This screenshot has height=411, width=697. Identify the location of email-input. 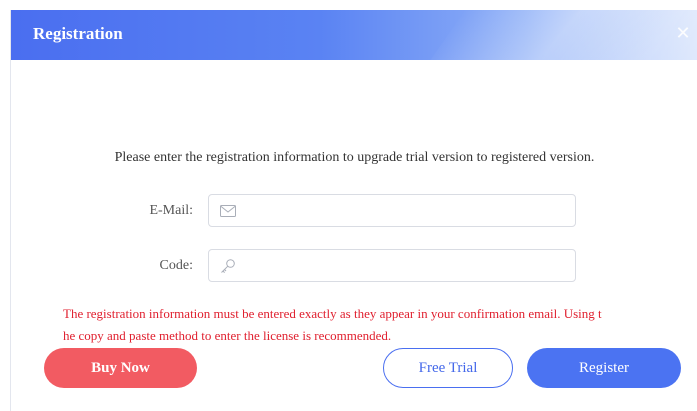
(405, 211).